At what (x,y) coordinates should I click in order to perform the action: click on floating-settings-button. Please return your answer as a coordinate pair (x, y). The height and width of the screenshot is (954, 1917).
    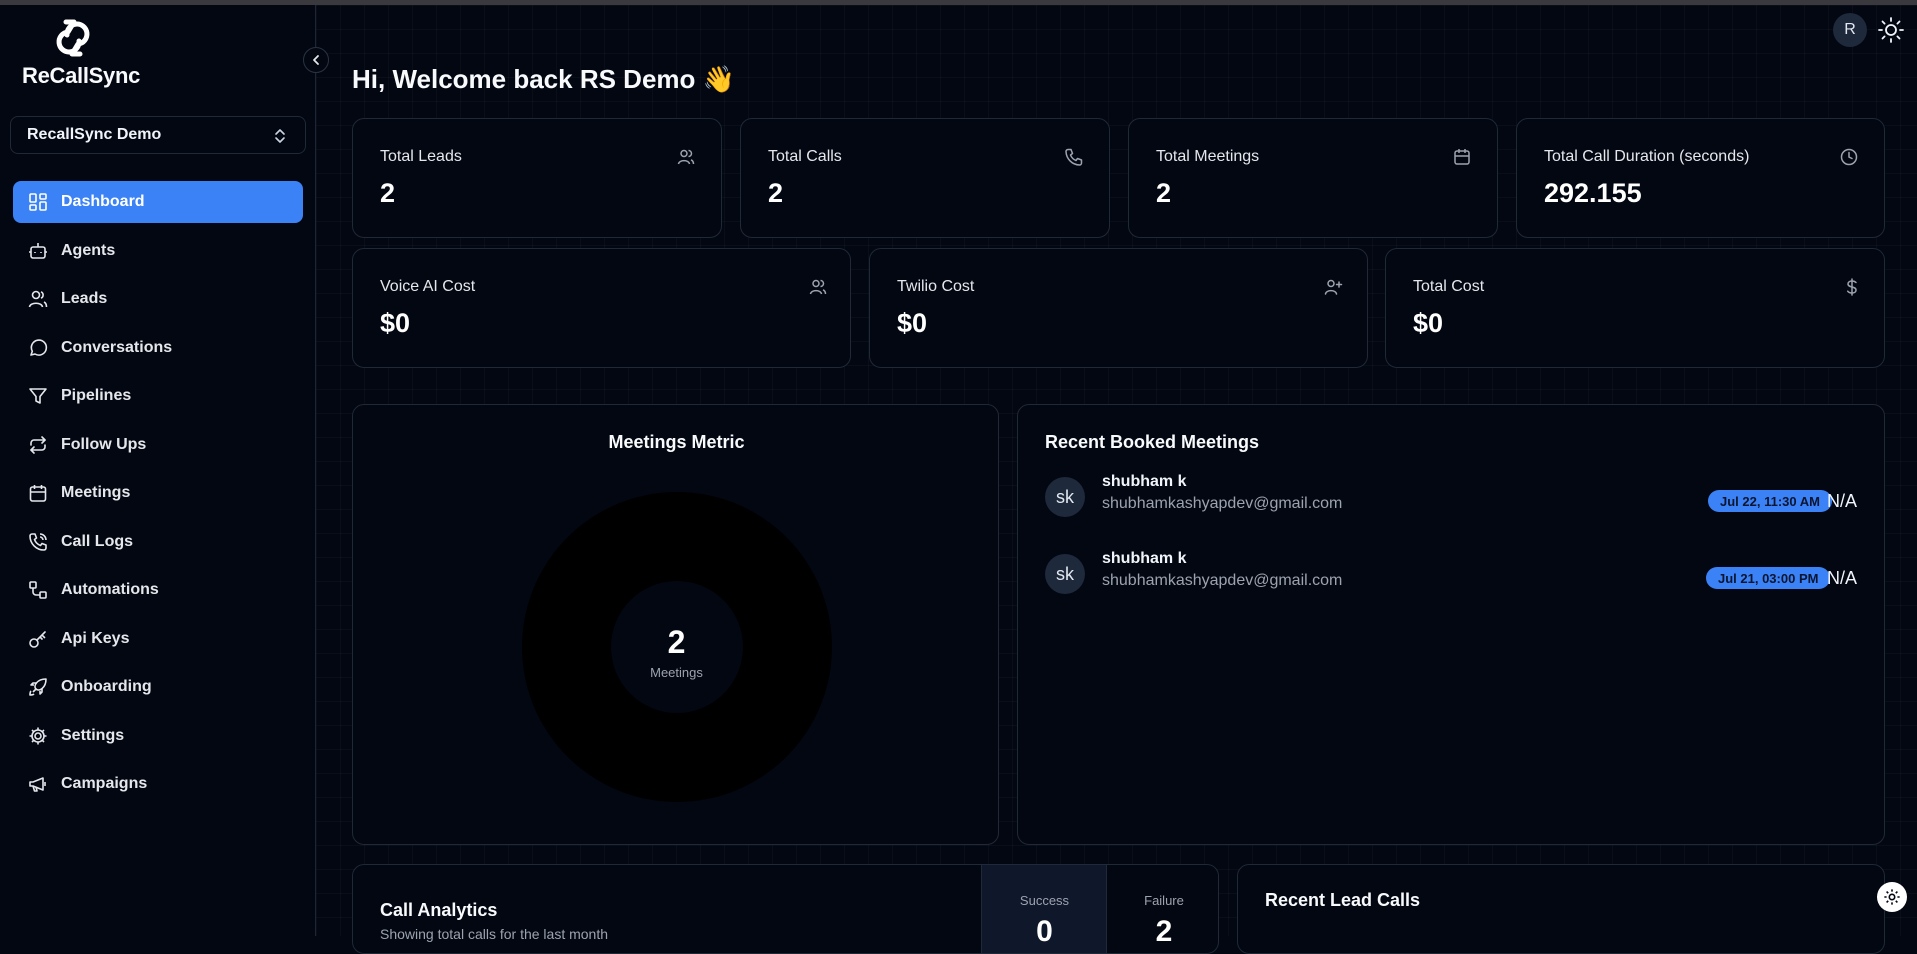
    Looking at the image, I should click on (1892, 897).